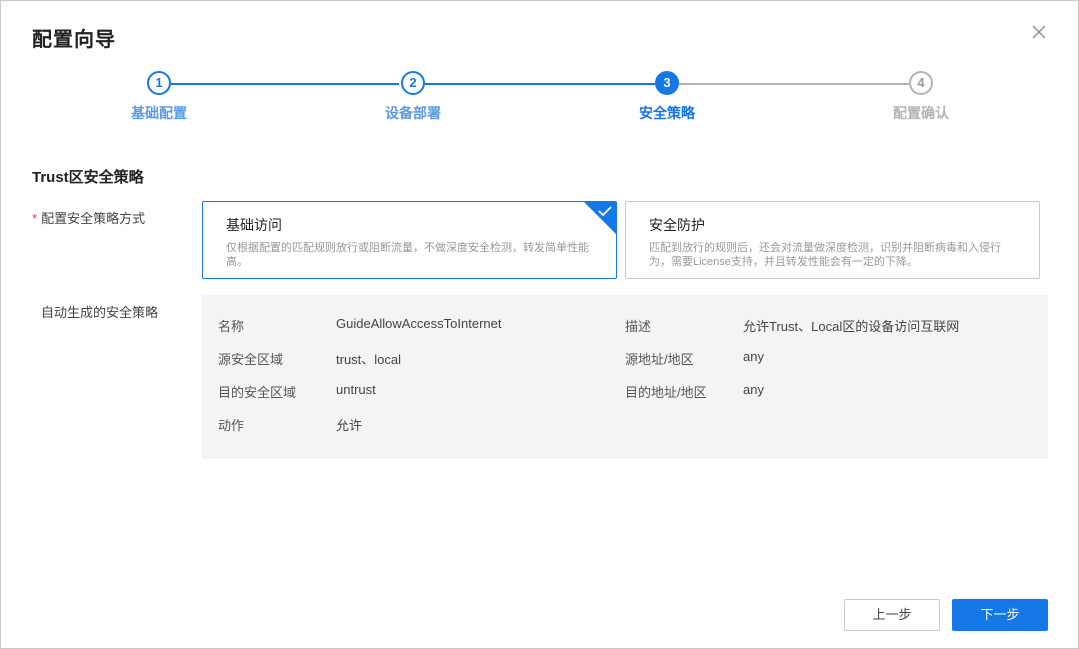  I want to click on option-description: 仅根据配置的匹配规则放行或阻断流量，不做深度安全检测，转发简单性能高。, so click(407, 255).